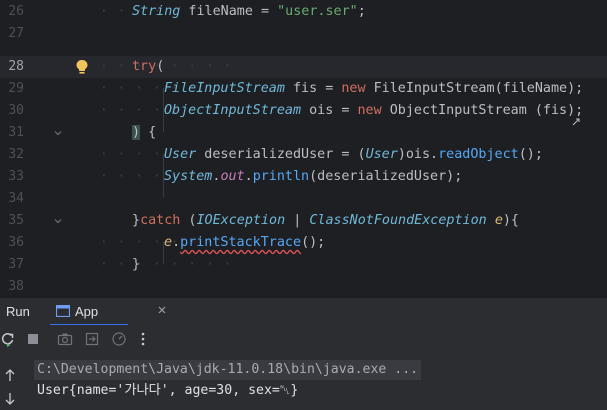 This screenshot has height=410, width=607. I want to click on cursor-mark-icon, so click(576, 122).